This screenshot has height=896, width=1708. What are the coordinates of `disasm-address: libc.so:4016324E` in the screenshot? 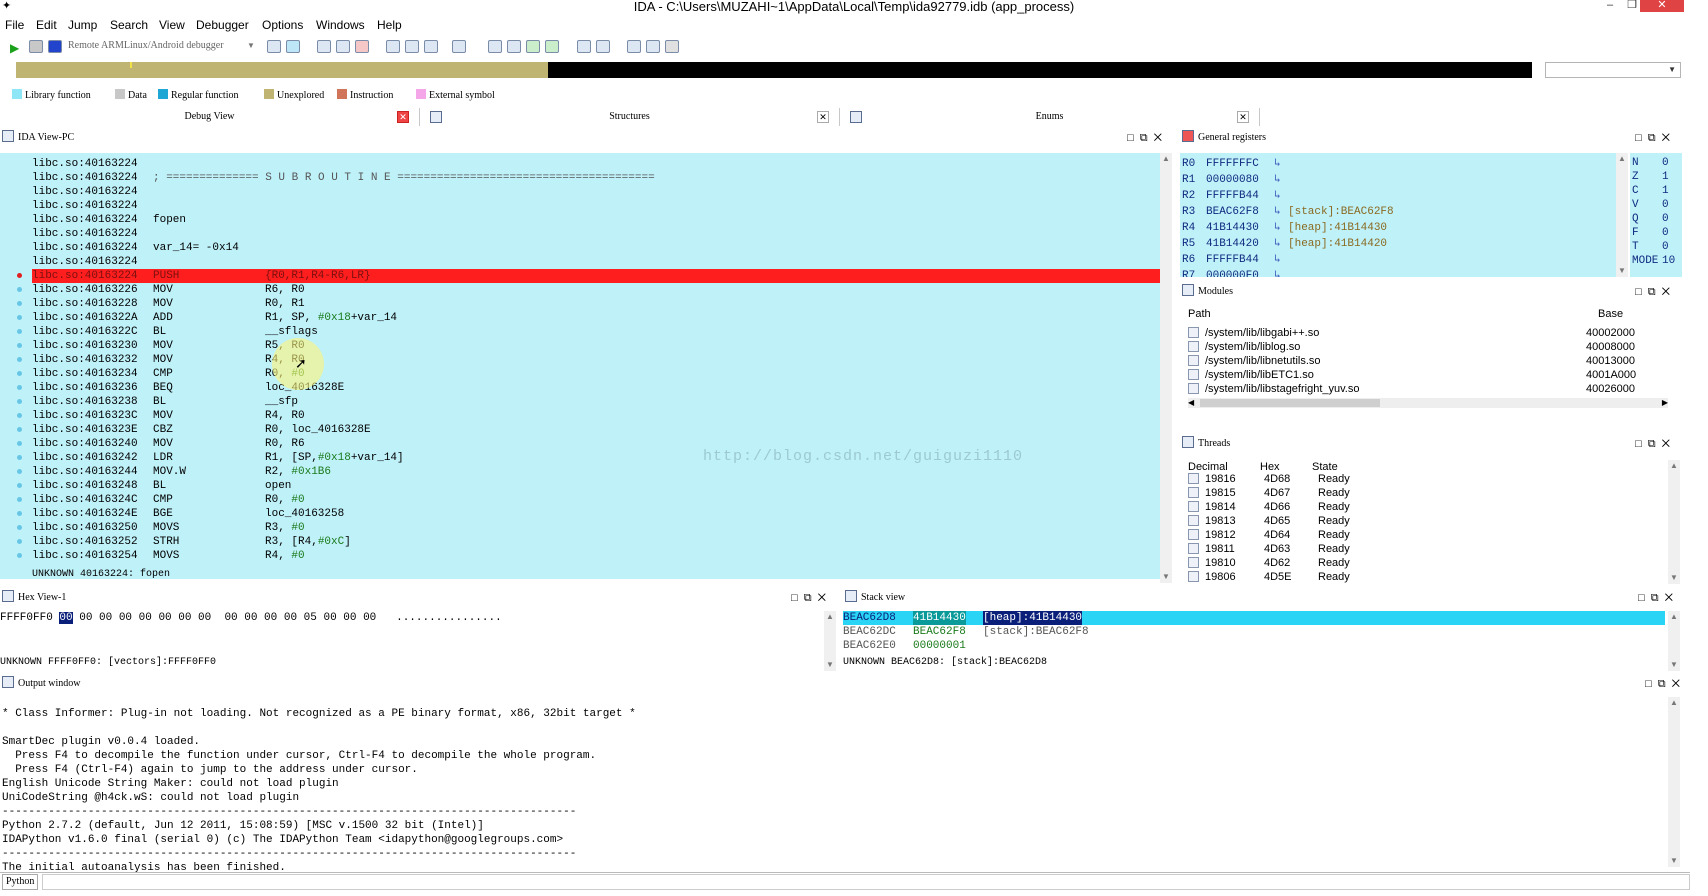 It's located at (85, 514).